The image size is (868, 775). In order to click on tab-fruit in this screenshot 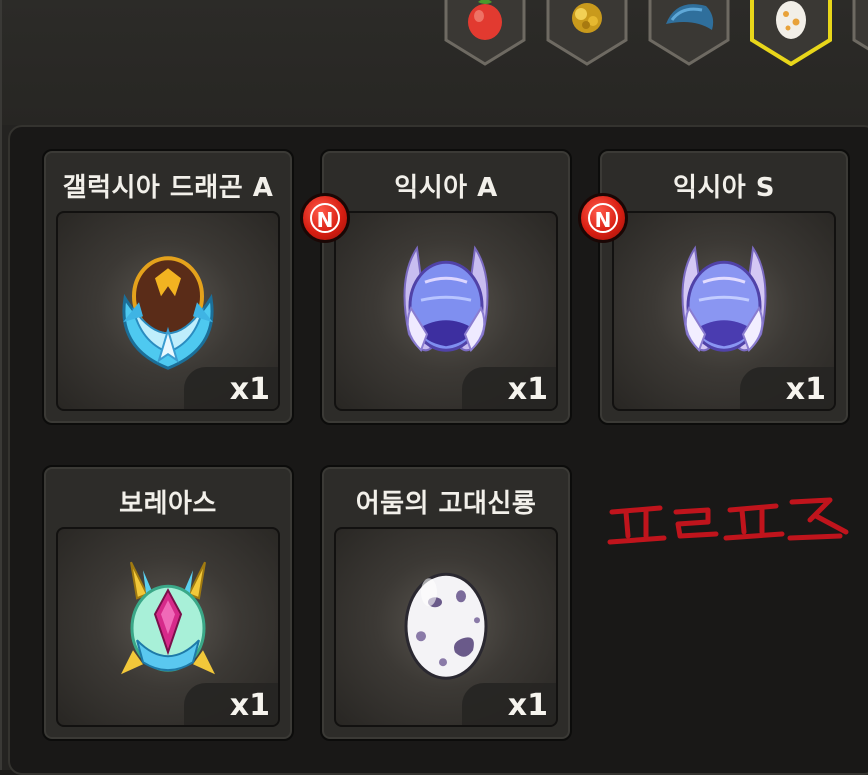, I will do `click(485, 33)`.